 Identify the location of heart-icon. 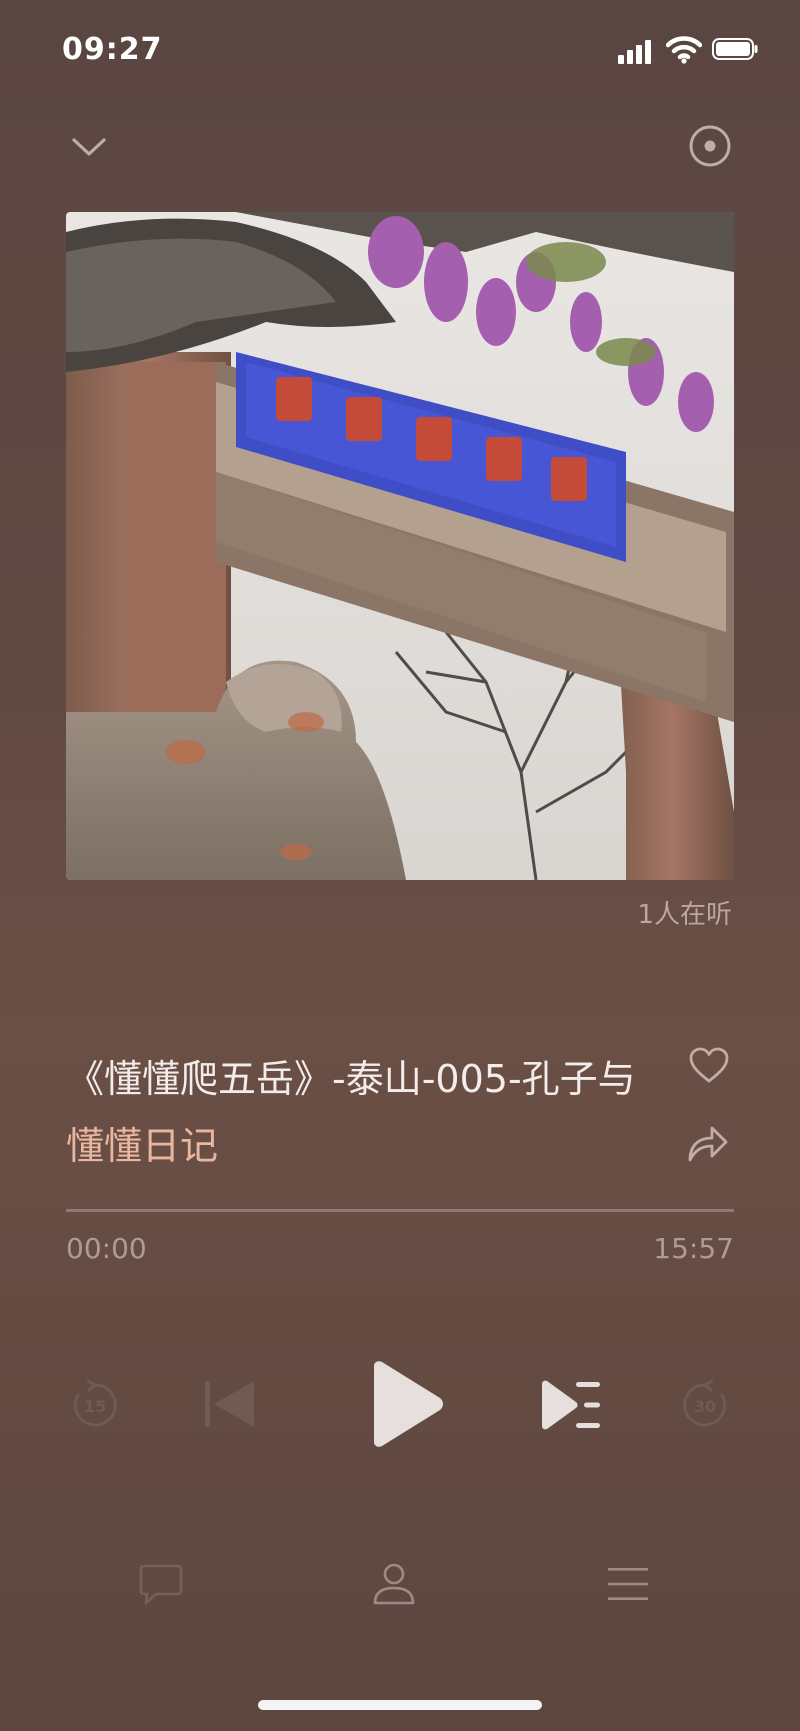
(709, 1065).